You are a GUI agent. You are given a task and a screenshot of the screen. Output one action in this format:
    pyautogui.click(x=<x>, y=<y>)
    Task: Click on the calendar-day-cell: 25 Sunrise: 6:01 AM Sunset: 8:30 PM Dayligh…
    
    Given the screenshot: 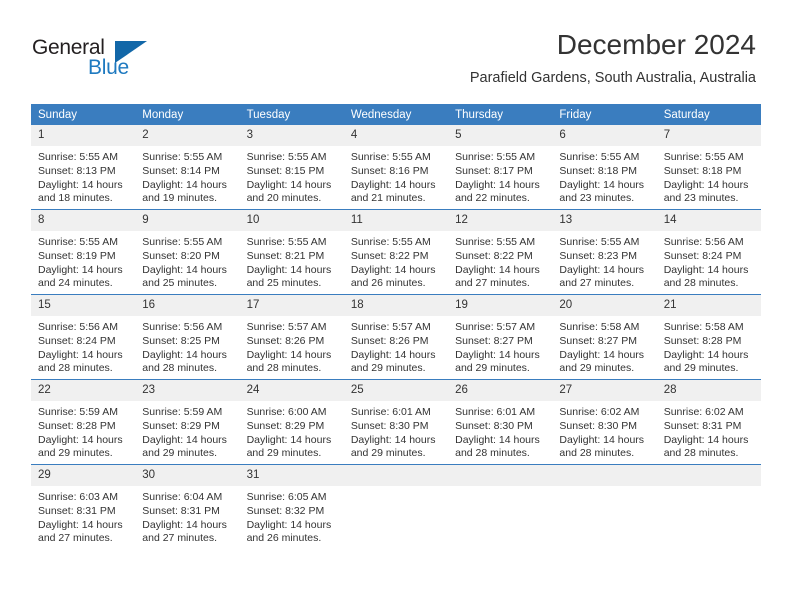 What is the action you would take?
    pyautogui.click(x=396, y=422)
    